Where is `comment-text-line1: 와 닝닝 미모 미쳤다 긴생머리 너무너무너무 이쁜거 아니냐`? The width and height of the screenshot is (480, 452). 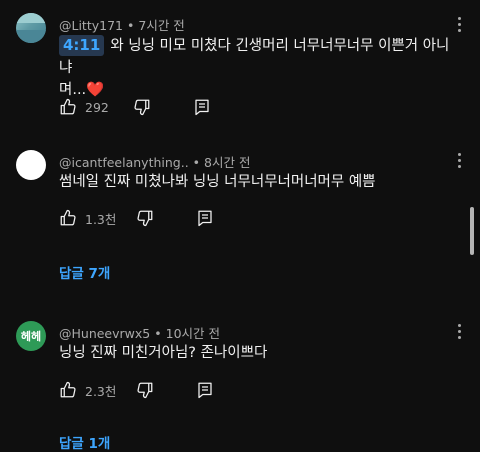
comment-text-line1: 와 닝닝 미모 미쳤다 긴생머리 너무너무너무 이쁜거 아니냐 is located at coordinates (254, 57).